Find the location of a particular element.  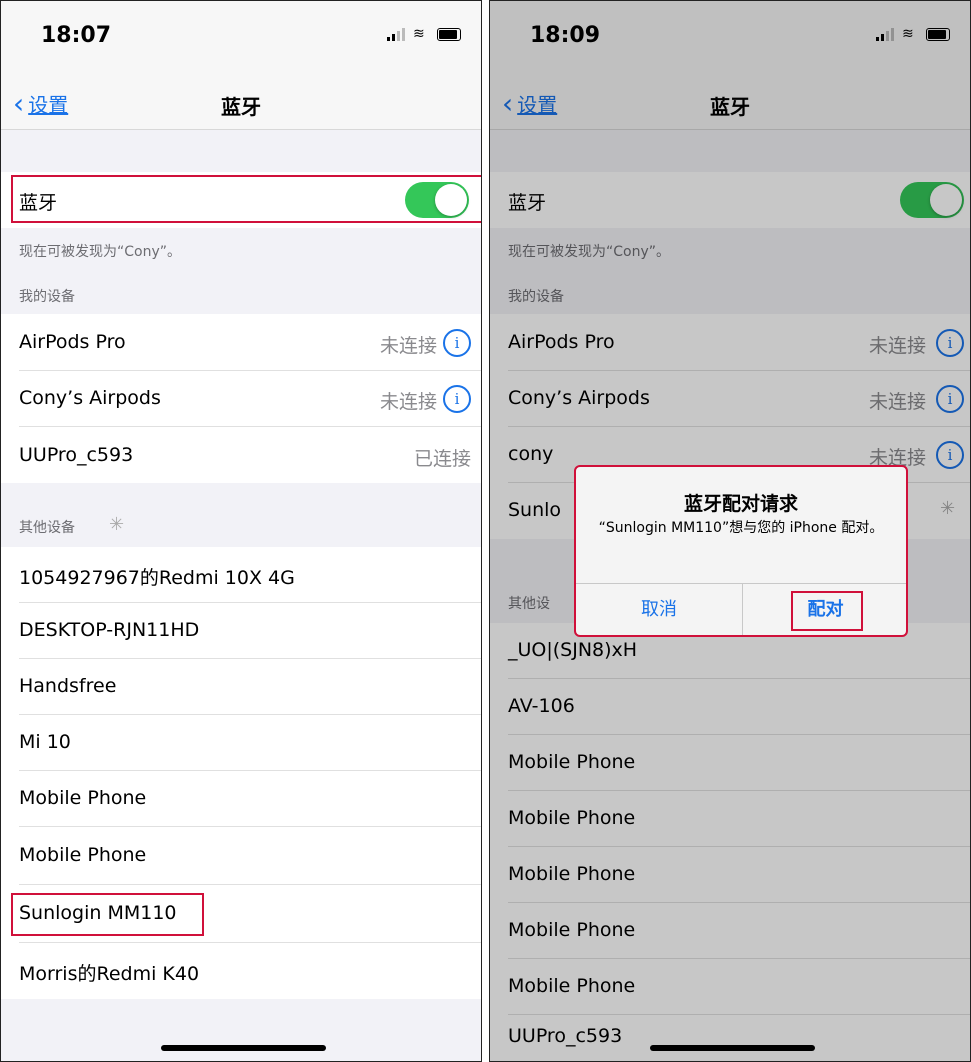

spinner-icon: ✳ is located at coordinates (117, 524).